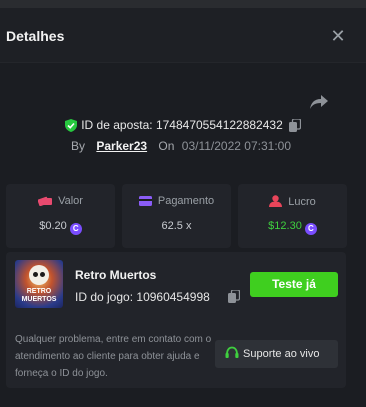 Image resolution: width=366 pixels, height=407 pixels. Describe the element at coordinates (183, 4) in the screenshot. I see `top-strip` at that location.